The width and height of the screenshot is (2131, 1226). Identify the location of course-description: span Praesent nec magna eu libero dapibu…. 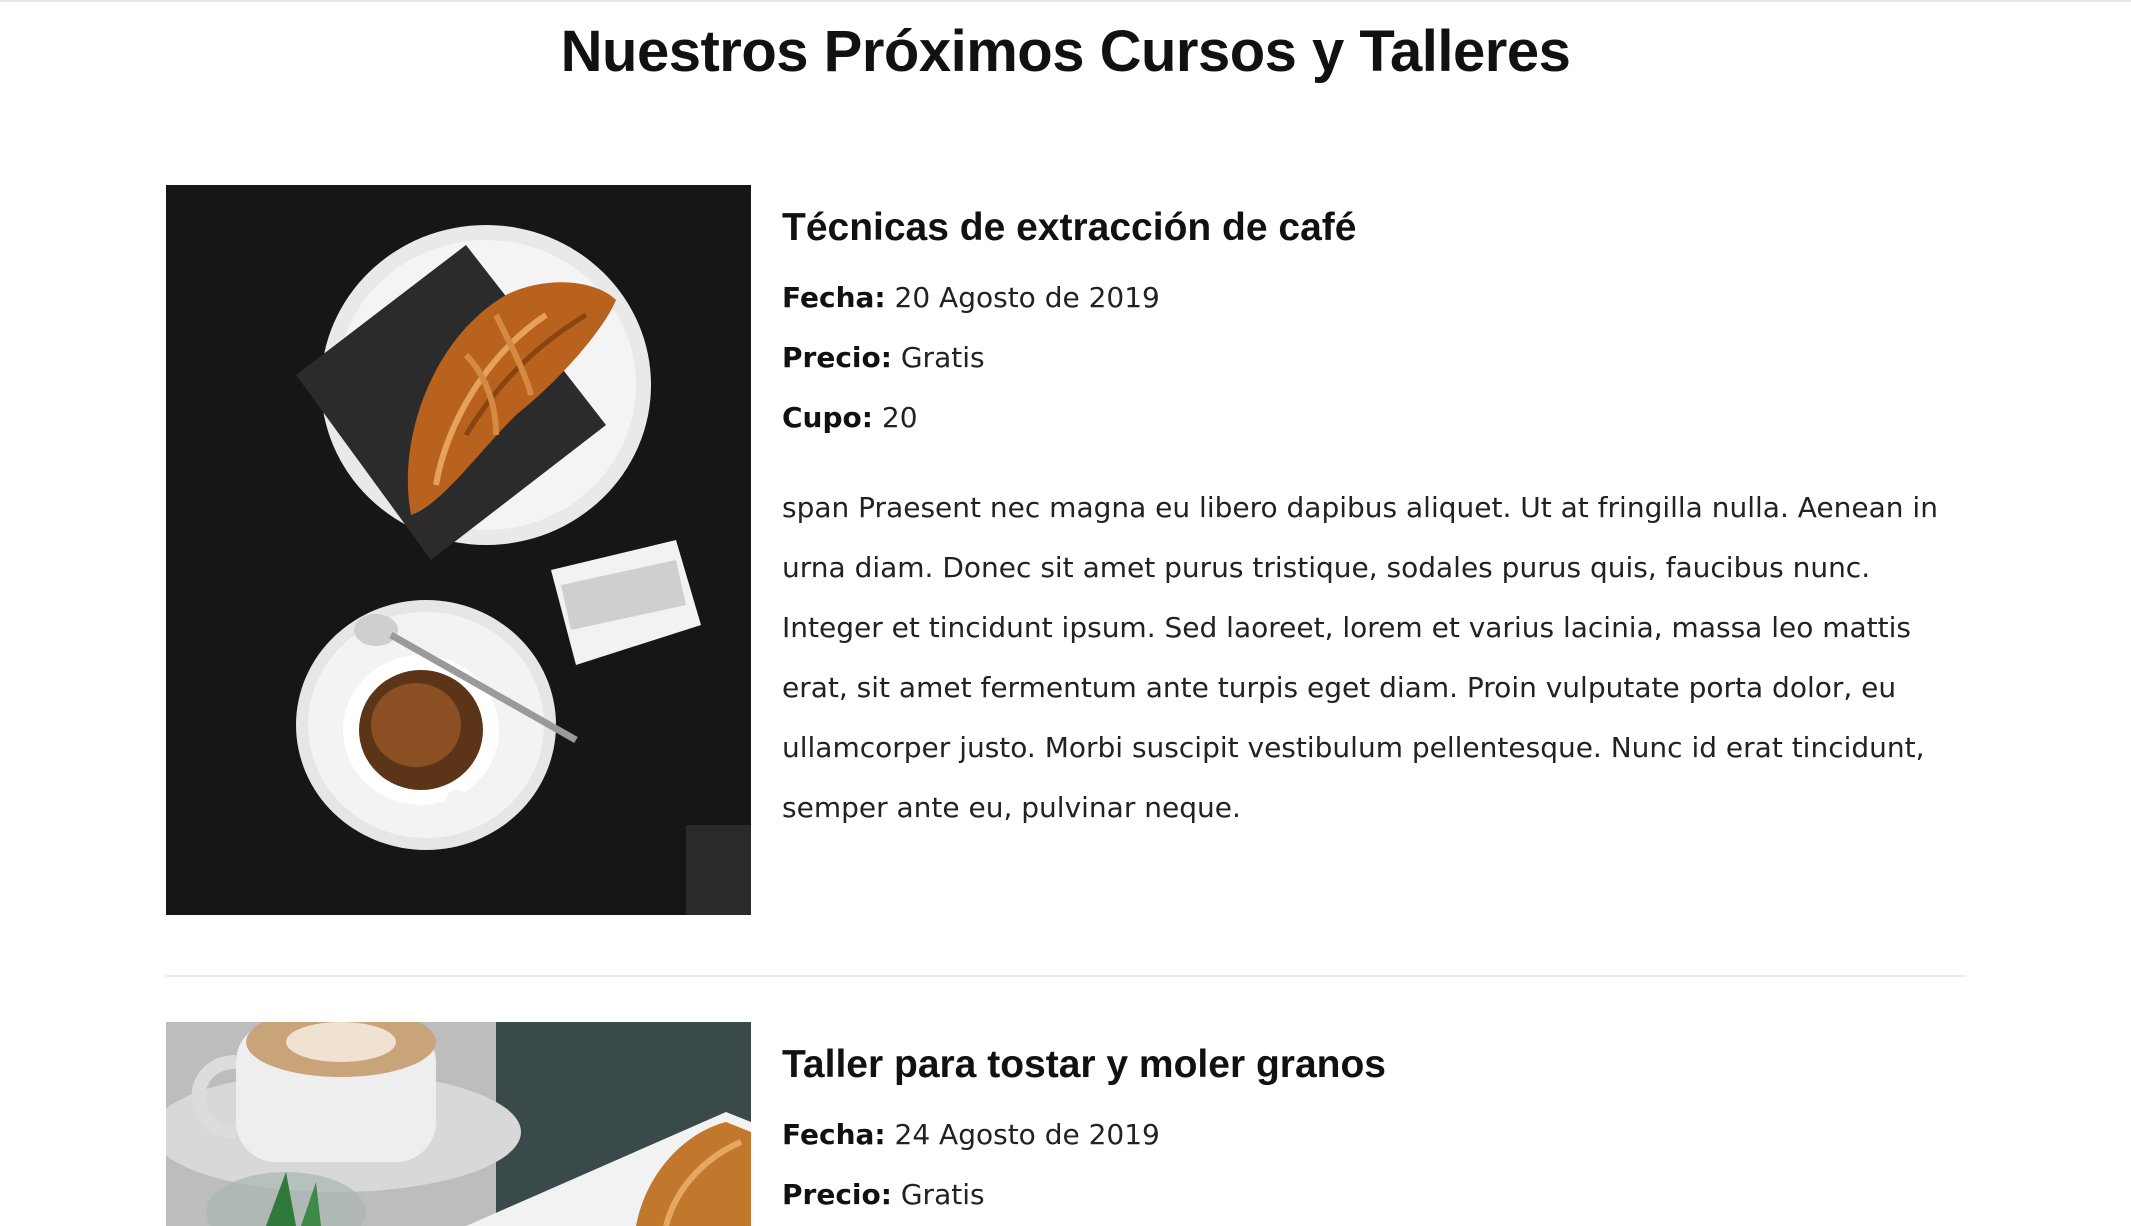
(1360, 657).